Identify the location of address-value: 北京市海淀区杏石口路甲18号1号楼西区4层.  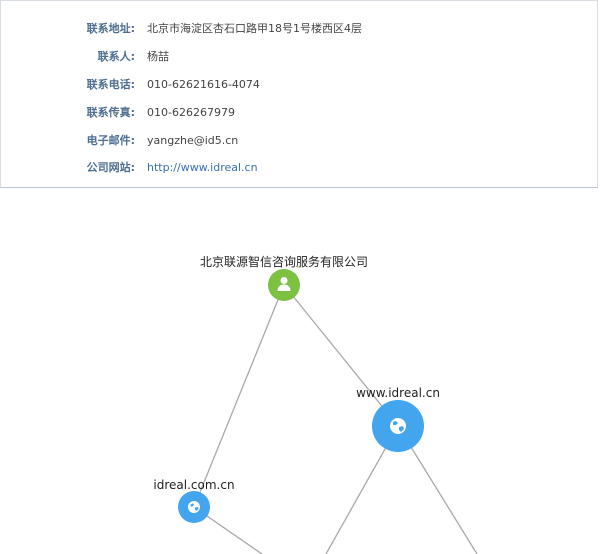
(254, 28).